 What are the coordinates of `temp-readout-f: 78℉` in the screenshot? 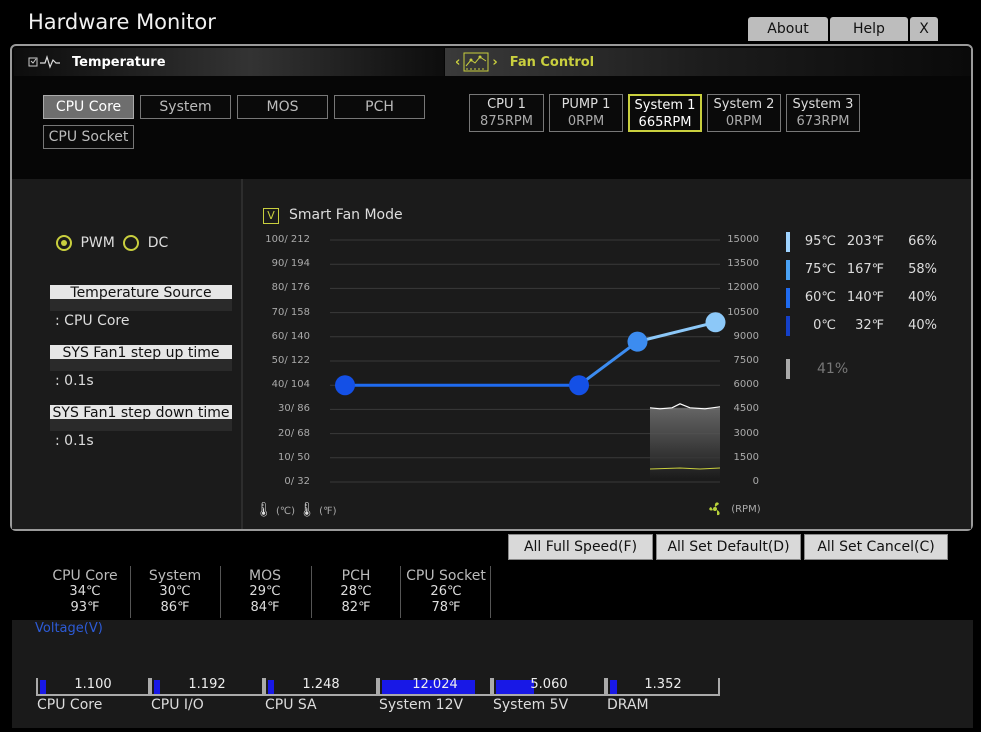 It's located at (446, 607).